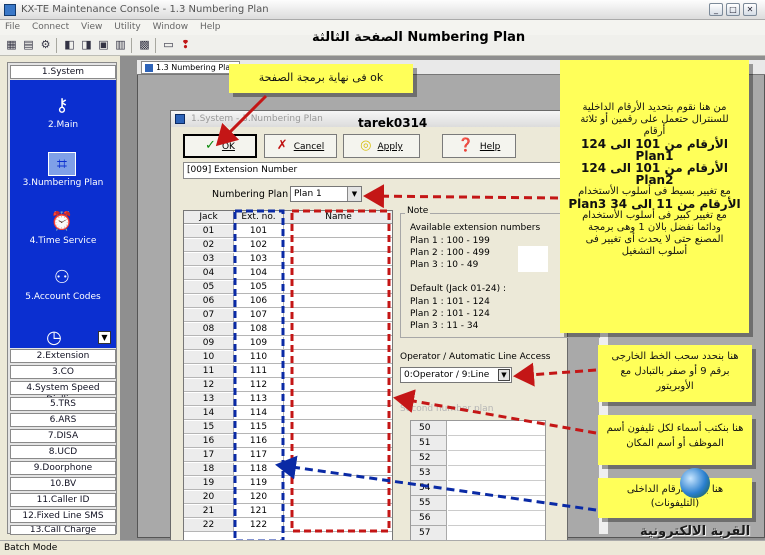 The width and height of the screenshot is (765, 555). Describe the element at coordinates (259, 455) in the screenshot. I see `extension-number-cell: 117` at that location.